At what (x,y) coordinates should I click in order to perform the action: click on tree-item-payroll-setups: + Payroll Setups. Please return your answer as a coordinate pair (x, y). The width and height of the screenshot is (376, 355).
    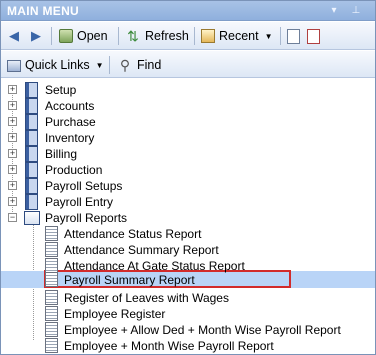
    Looking at the image, I should click on (188, 186).